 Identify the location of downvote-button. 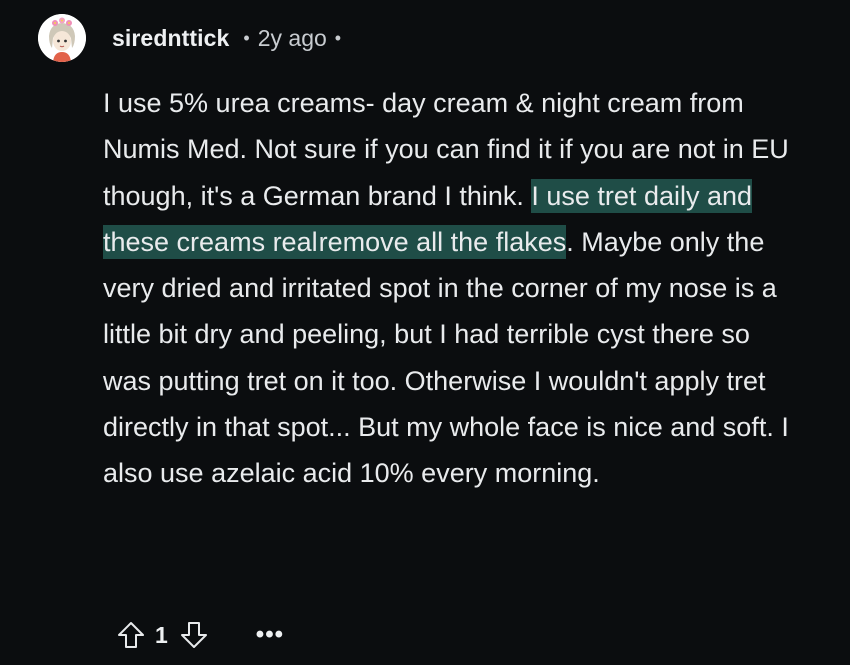
(194, 635).